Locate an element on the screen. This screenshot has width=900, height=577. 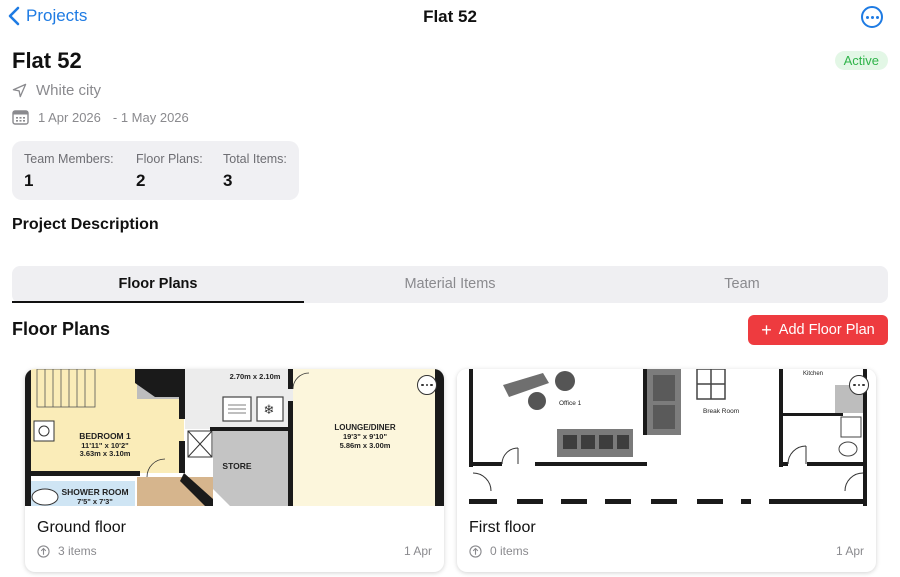
calendar-icon is located at coordinates (20, 117).